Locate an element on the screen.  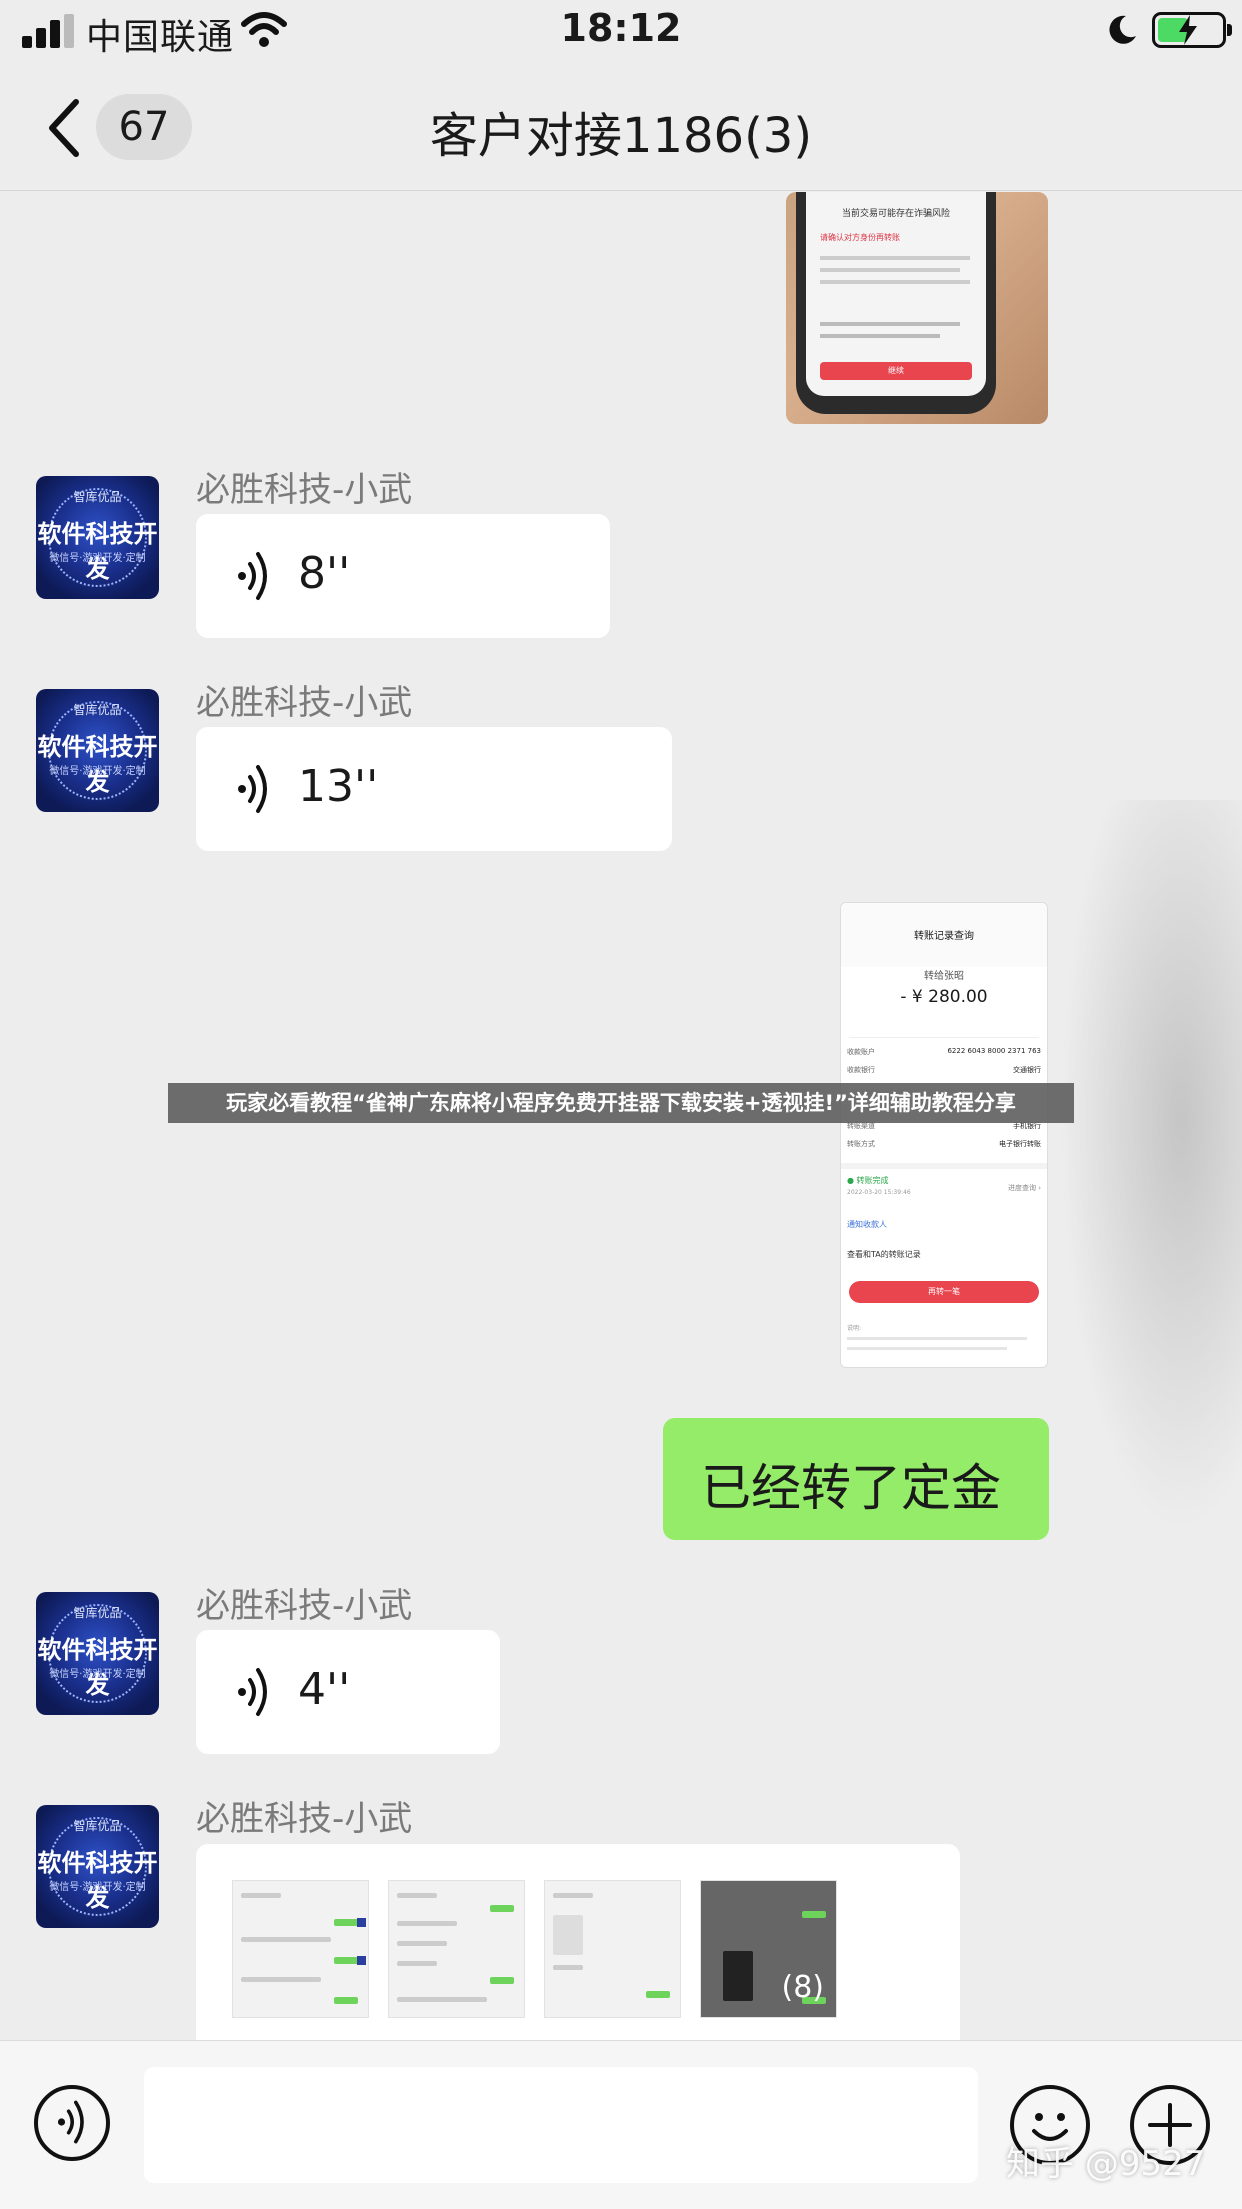
voice-message: 13'' is located at coordinates (434, 789).